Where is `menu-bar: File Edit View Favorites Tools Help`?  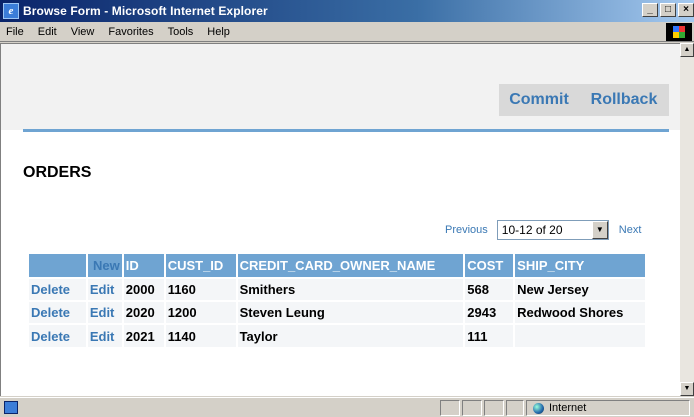
menu-bar: File Edit View Favorites Tools Help is located at coordinates (347, 32).